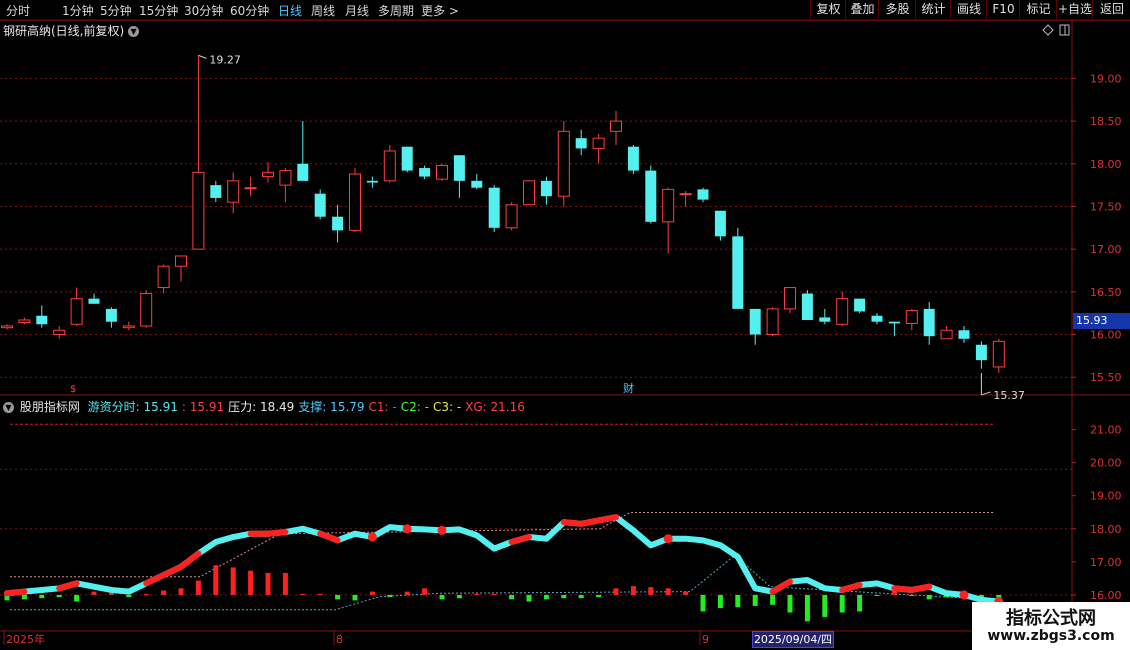 This screenshot has height=650, width=1130. I want to click on indicator-name: 股朋指标网, so click(50, 407).